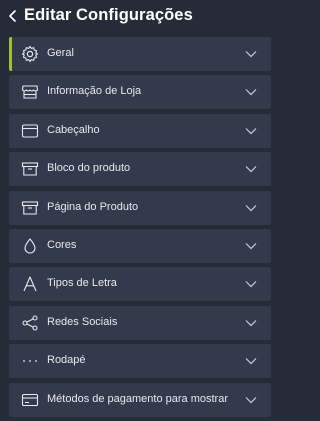 The image size is (320, 421). What do you see at coordinates (140, 245) in the screenshot?
I see `menu-item-colors: Cores` at bounding box center [140, 245].